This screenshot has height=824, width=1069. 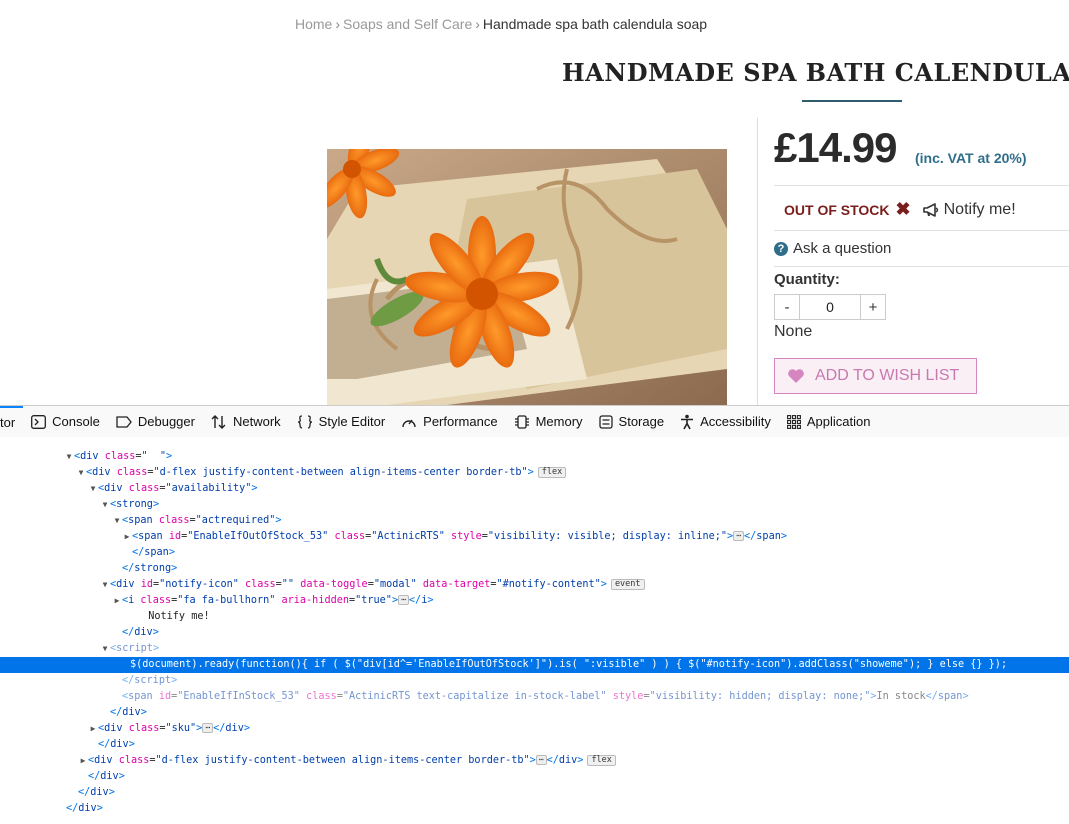 What do you see at coordinates (352, 421) in the screenshot?
I see `tab-label: Style Editor` at bounding box center [352, 421].